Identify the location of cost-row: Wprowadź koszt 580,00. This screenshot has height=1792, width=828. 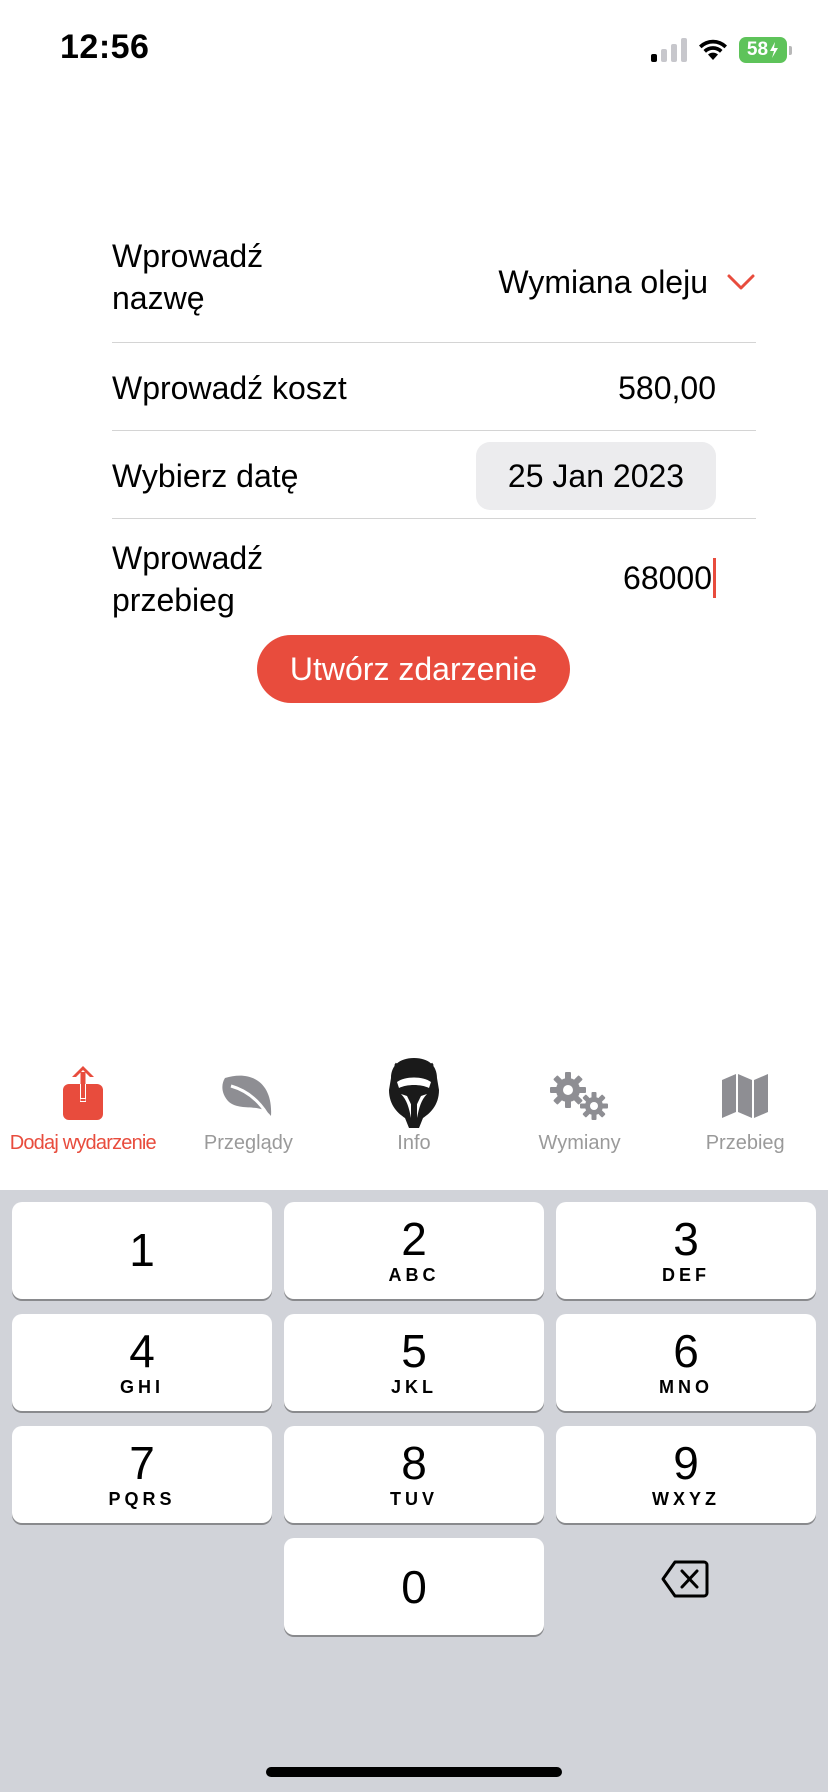
(434, 387).